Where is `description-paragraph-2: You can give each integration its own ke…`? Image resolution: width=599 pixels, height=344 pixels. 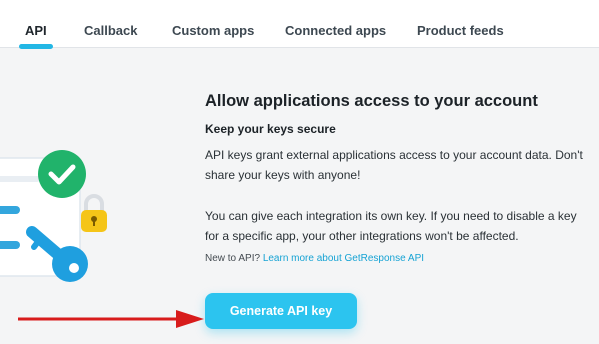
description-paragraph-2: You can give each integration its own ke… is located at coordinates (391, 226).